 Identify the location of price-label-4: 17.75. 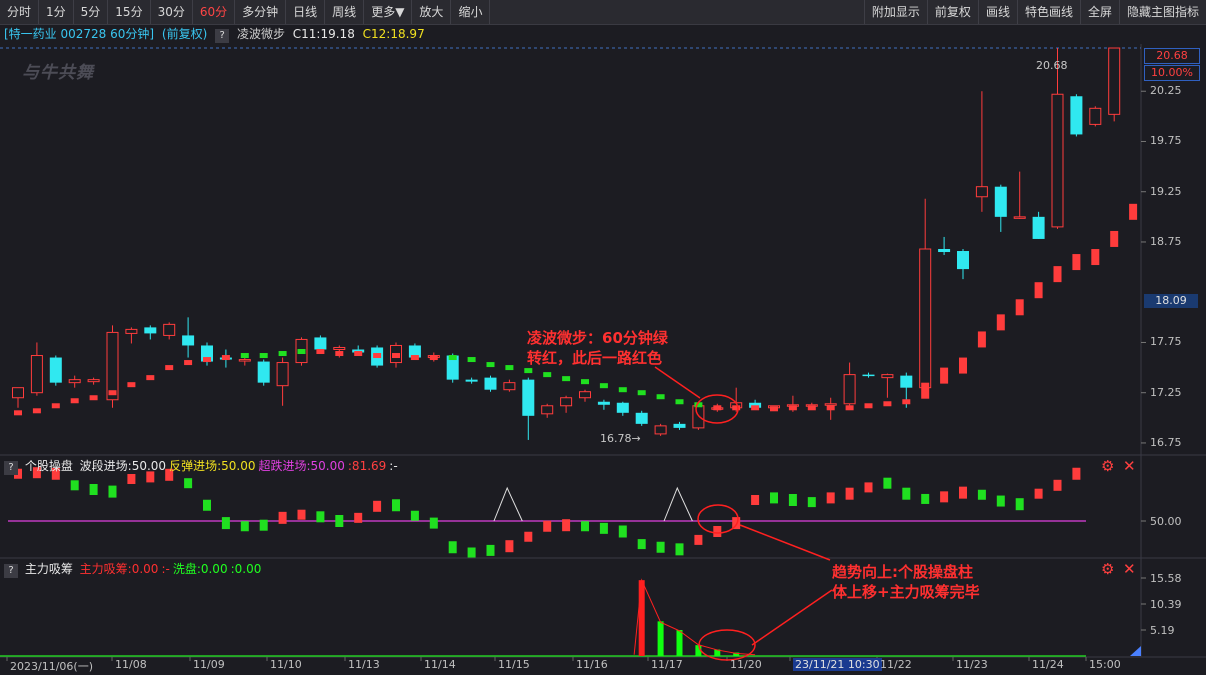
(1166, 342).